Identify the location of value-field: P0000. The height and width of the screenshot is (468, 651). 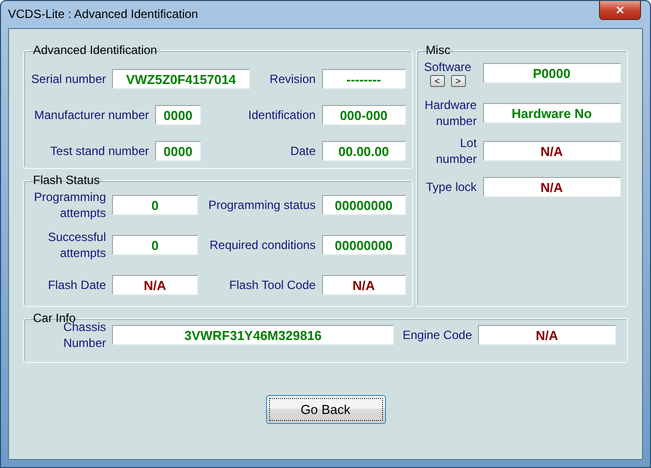
(551, 73).